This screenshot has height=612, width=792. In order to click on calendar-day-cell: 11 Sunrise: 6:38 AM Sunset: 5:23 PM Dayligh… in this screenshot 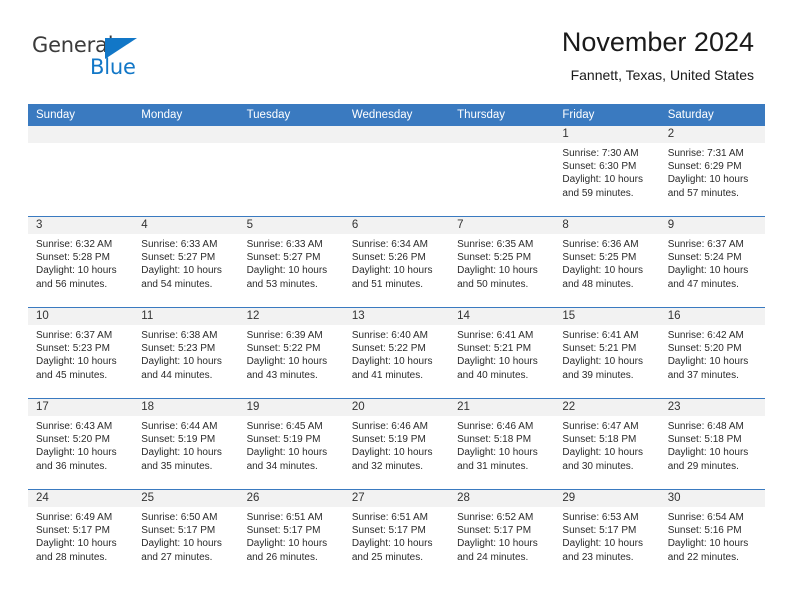, I will do `click(186, 353)`.